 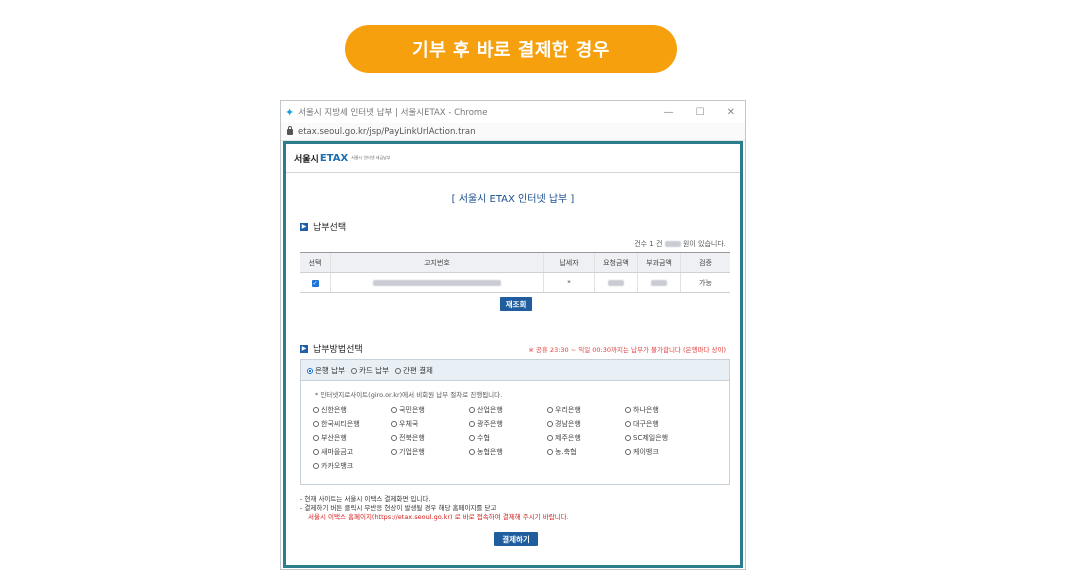 What do you see at coordinates (513, 199) in the screenshot?
I see `page-title: [ 서울시 ETAX 인터넷 납부 ]` at bounding box center [513, 199].